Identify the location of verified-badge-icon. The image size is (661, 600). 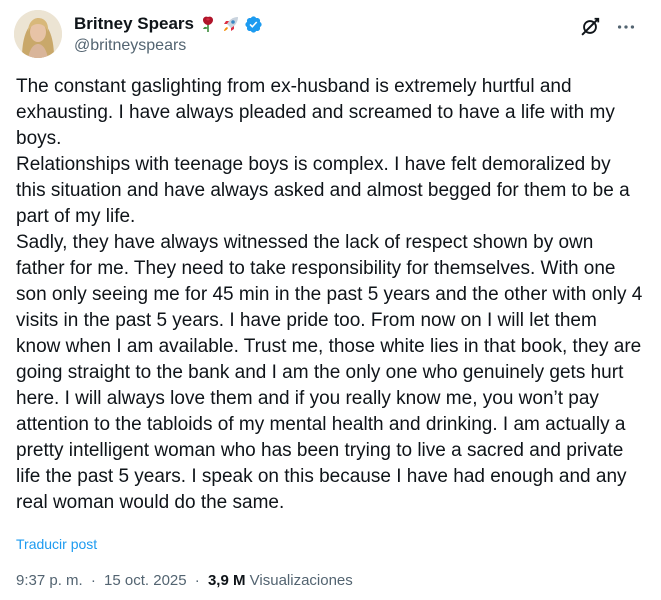
(253, 24).